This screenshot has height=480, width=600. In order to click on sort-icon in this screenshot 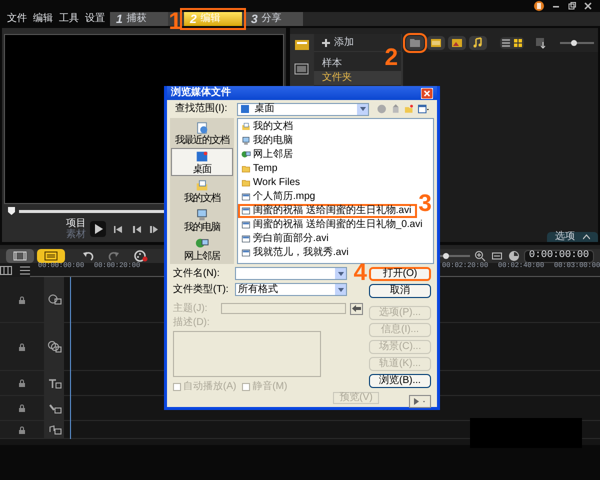, I will do `click(541, 43)`.